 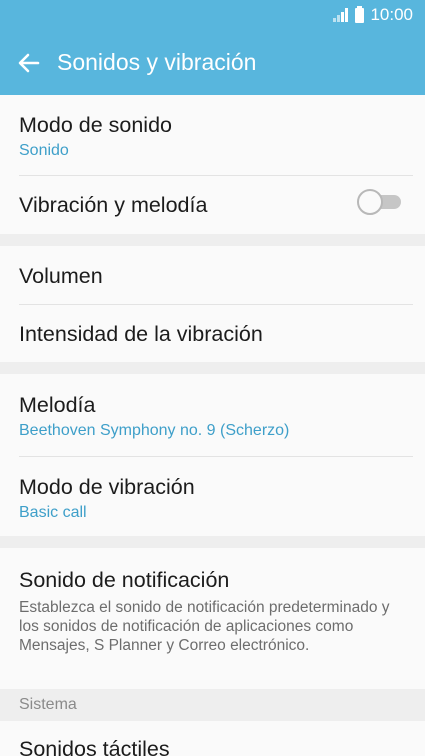 What do you see at coordinates (94, 746) in the screenshot?
I see `touch-sounds-title: Sonidos táctiles` at bounding box center [94, 746].